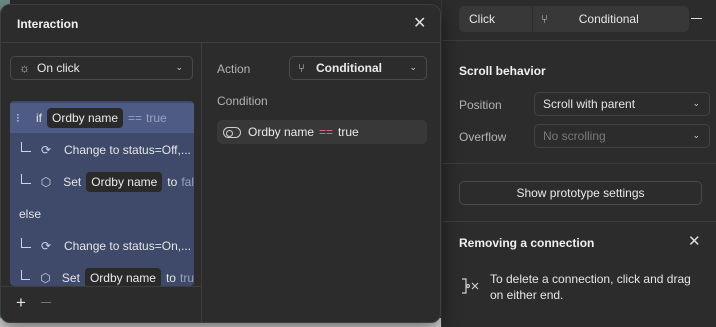  Describe the element at coordinates (58, 68) in the screenshot. I see `trigger-value: On click` at that location.